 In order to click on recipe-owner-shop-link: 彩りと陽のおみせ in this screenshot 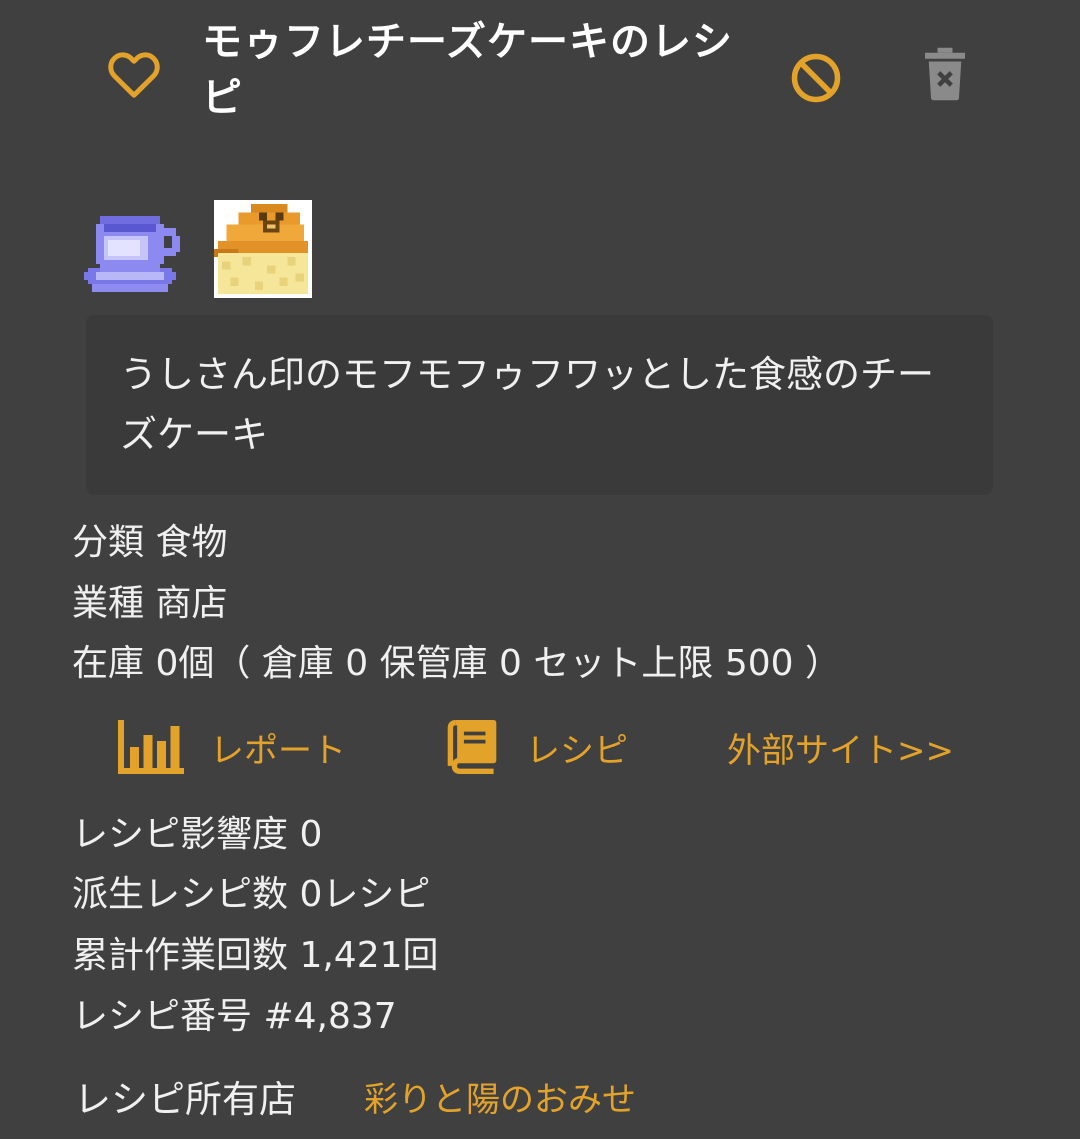, I will do `click(500, 1100)`.